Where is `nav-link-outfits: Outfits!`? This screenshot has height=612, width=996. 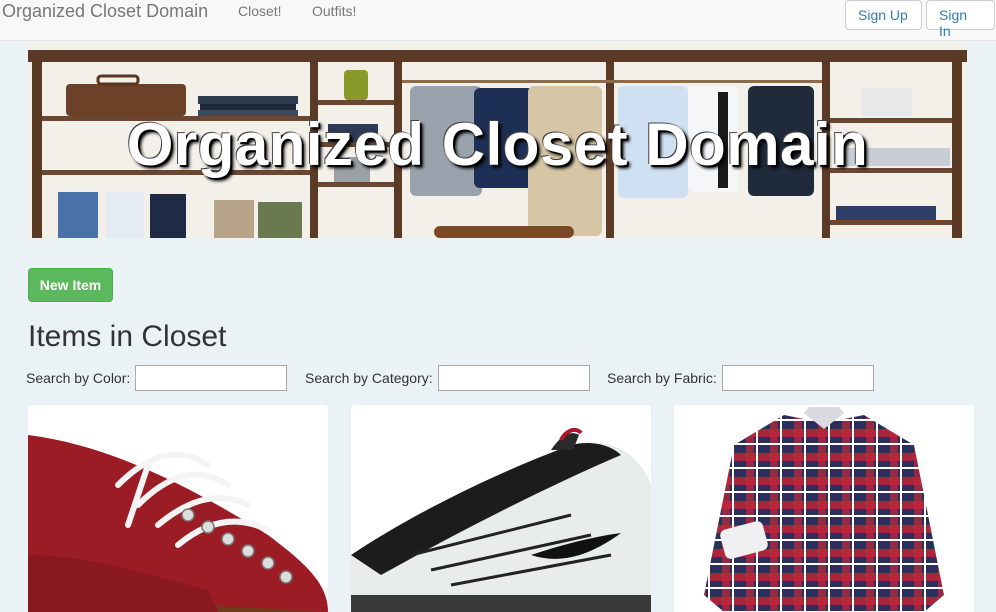
nav-link-outfits: Outfits! is located at coordinates (334, 11).